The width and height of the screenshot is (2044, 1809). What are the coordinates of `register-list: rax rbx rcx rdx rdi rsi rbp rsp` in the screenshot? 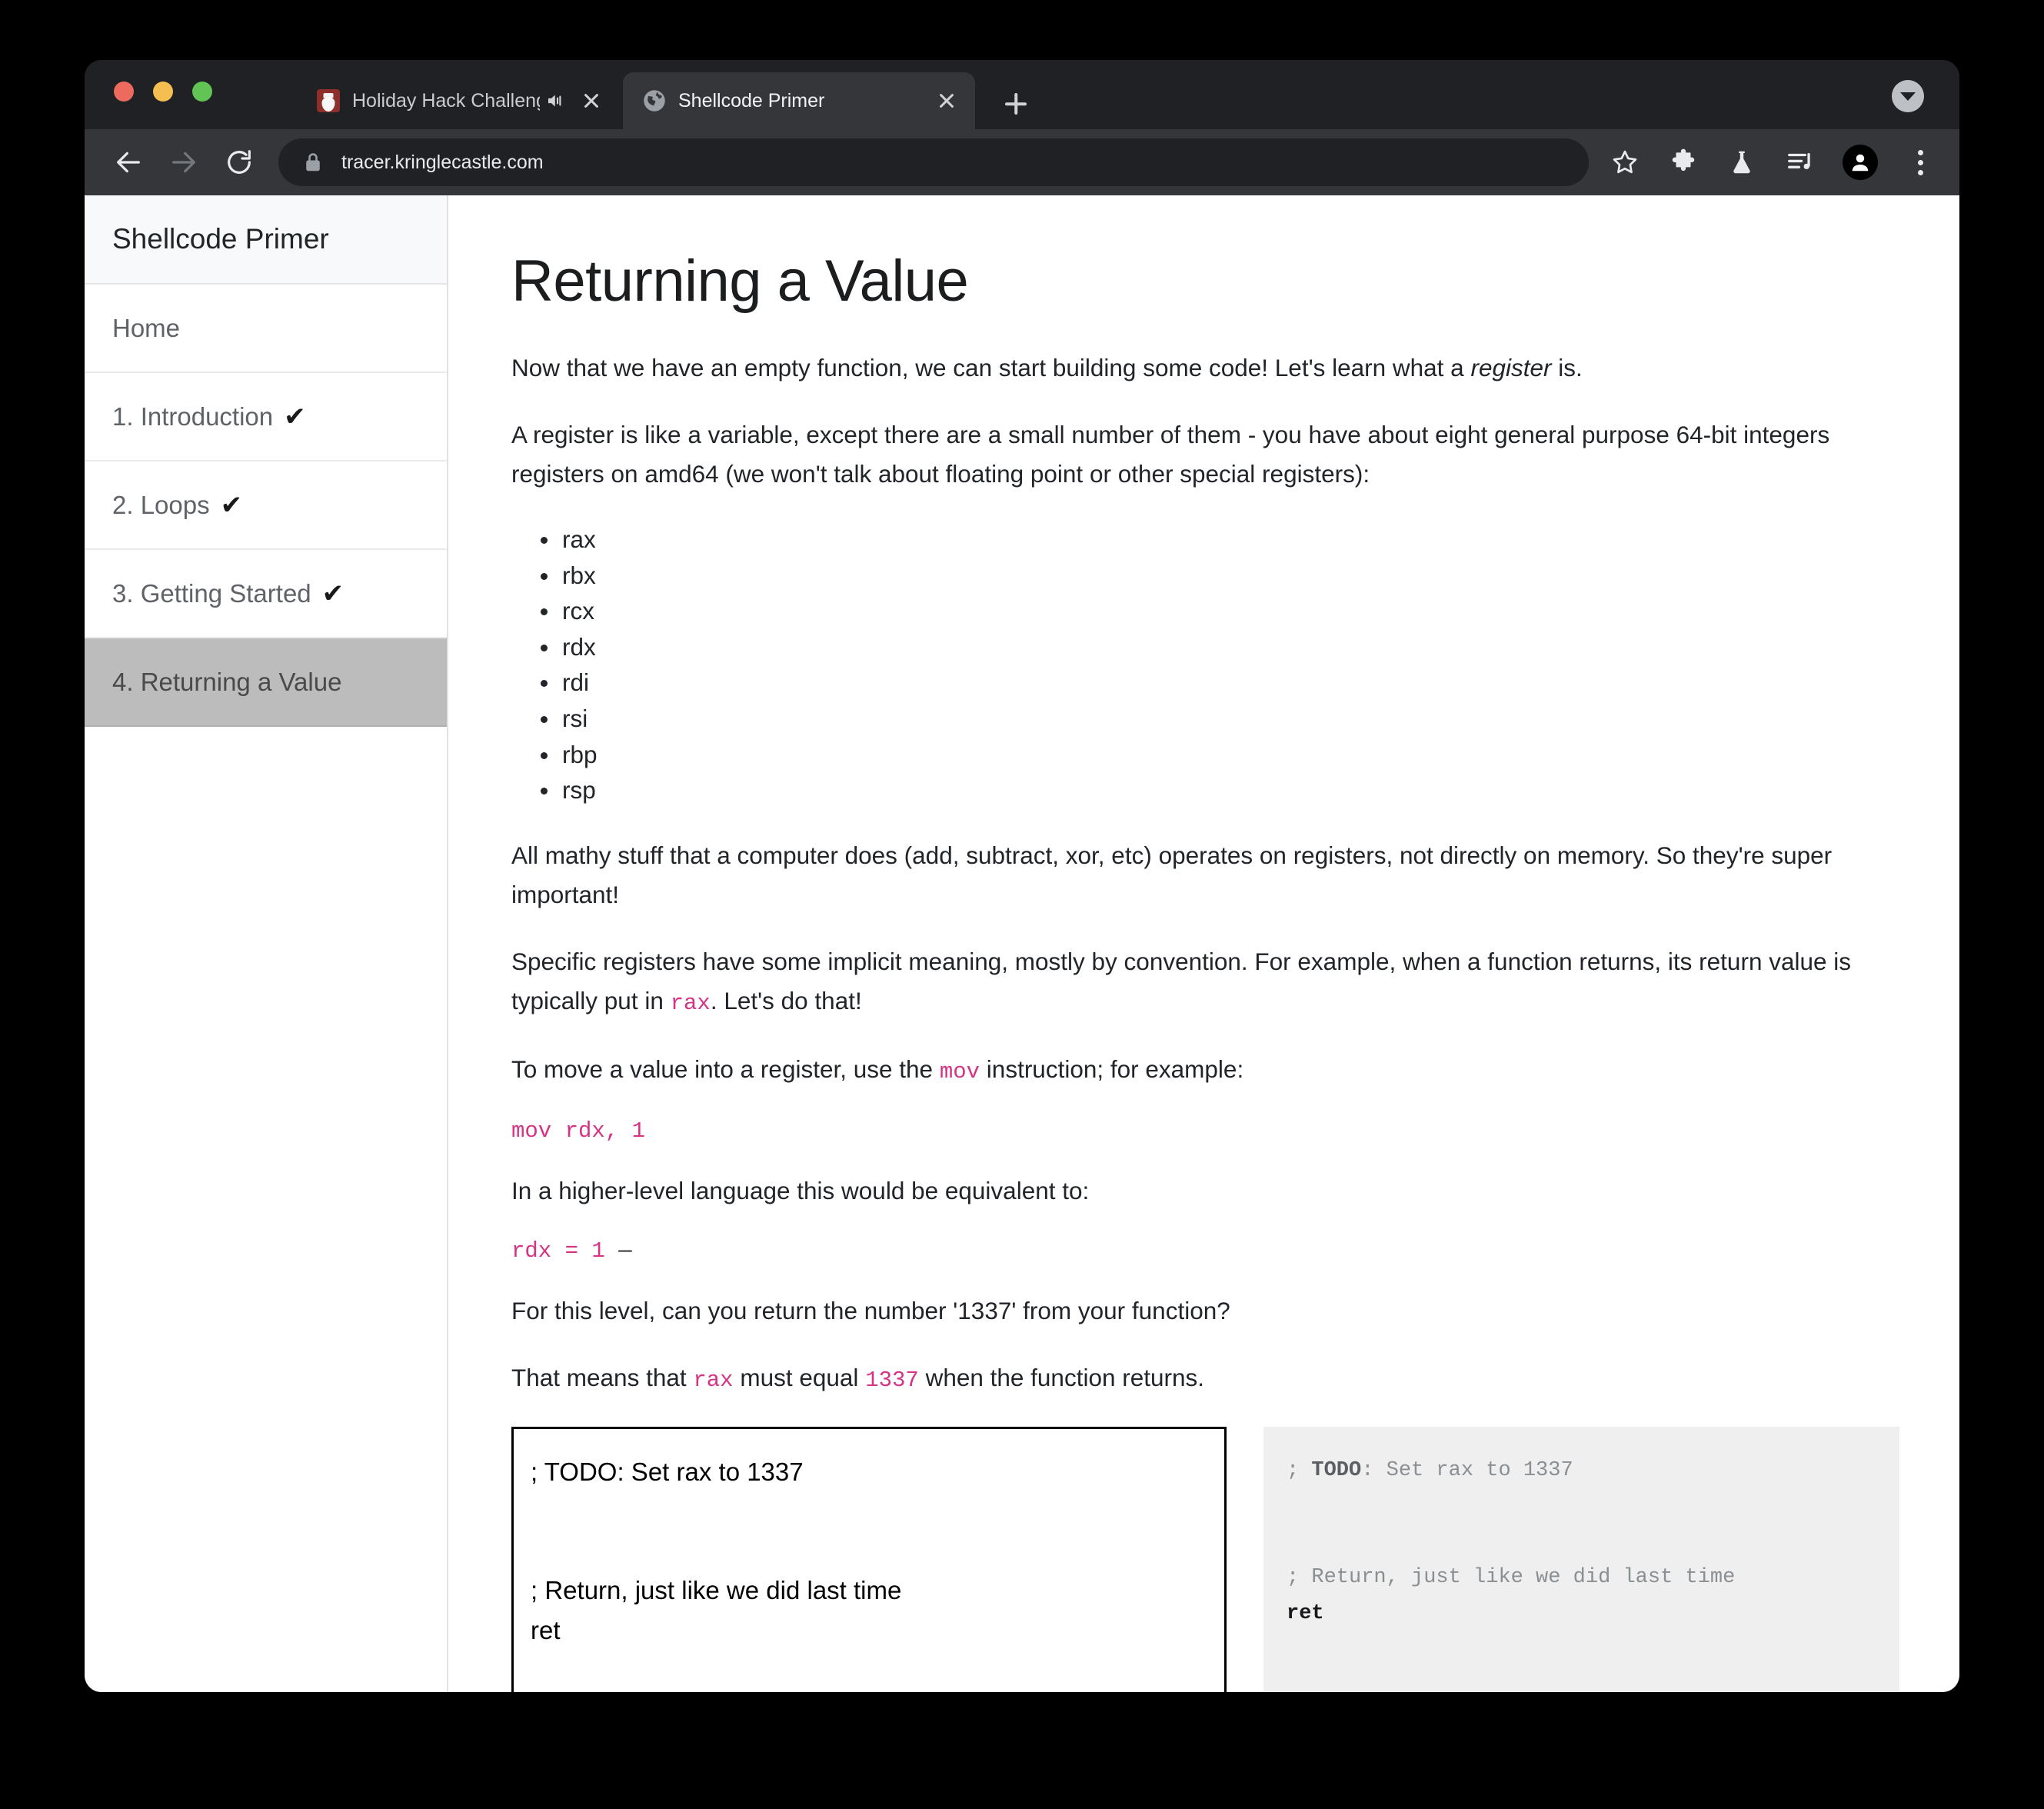 It's located at (1205, 664).